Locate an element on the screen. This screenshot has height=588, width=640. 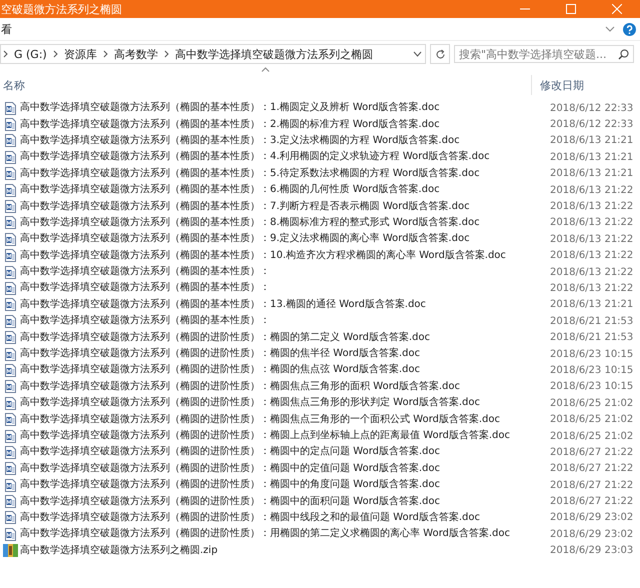
file-name: 高中数学选择填空破题微方法系列（椭圆的基本性质）：9.定义法求椭圆的离心率 Word版含答案.doc is located at coordinates (281, 239).